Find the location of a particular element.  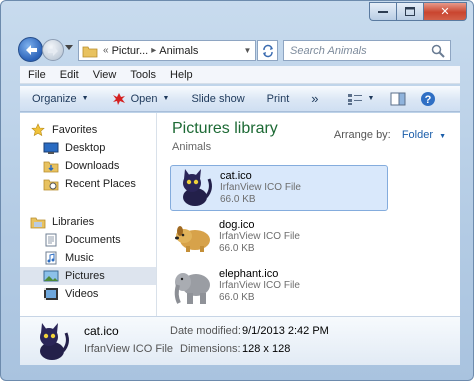

preview-pane-button is located at coordinates (398, 99).